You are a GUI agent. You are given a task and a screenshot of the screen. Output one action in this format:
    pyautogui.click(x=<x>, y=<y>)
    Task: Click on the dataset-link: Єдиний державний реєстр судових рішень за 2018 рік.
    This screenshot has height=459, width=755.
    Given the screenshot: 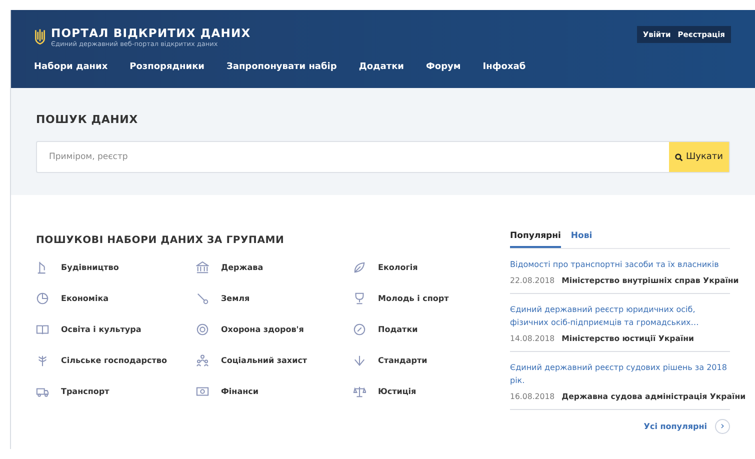 What is the action you would take?
    pyautogui.click(x=620, y=374)
    